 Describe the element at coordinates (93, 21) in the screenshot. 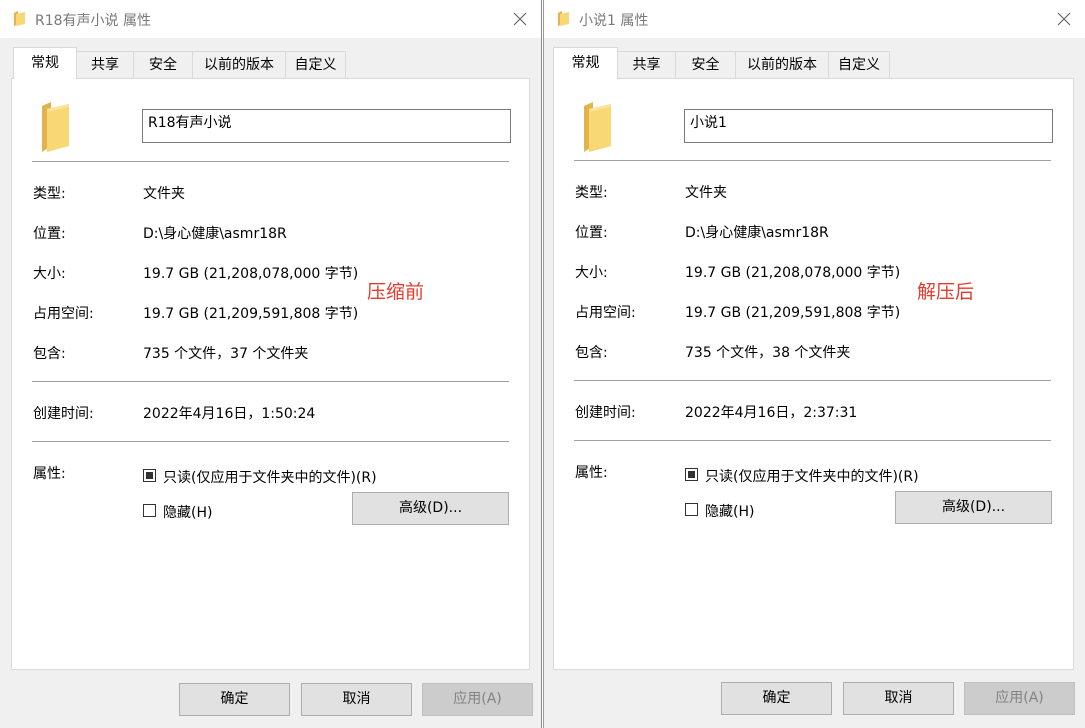

I see `window-title: R18有声小说 属性` at that location.